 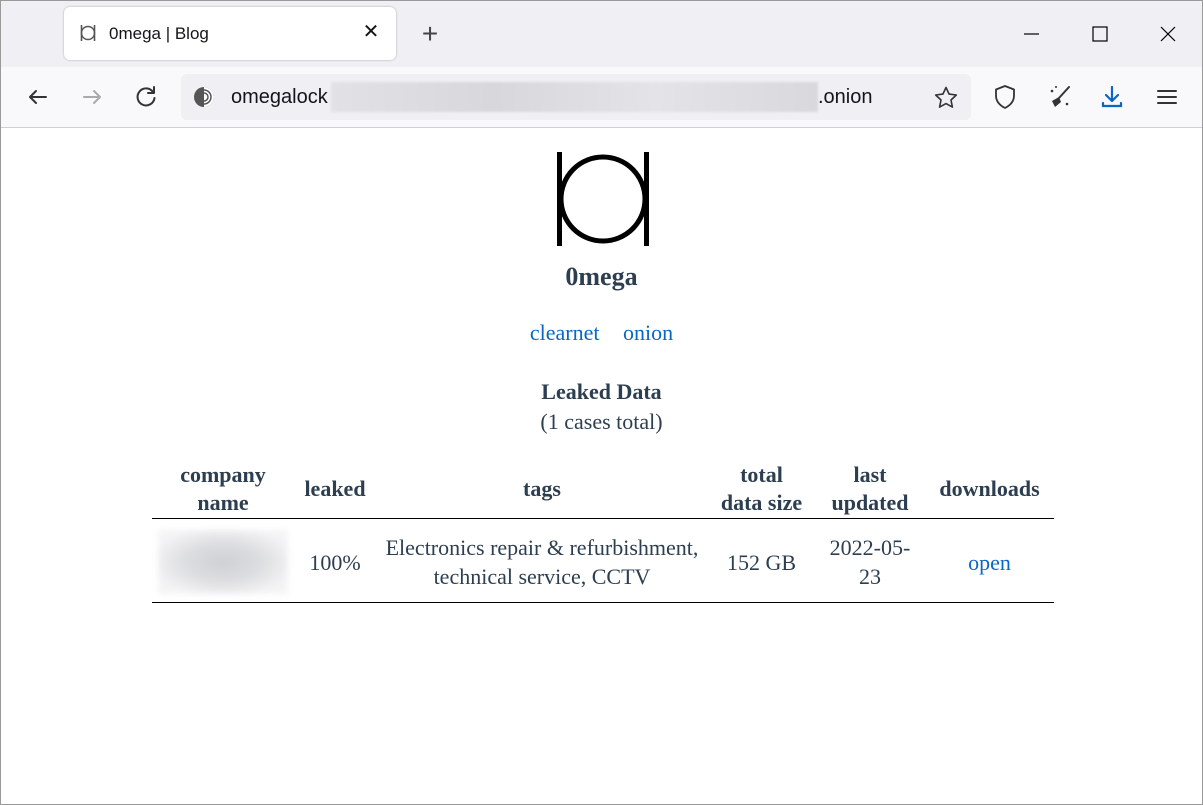 I want to click on cell-leaked: 100%, so click(x=335, y=560).